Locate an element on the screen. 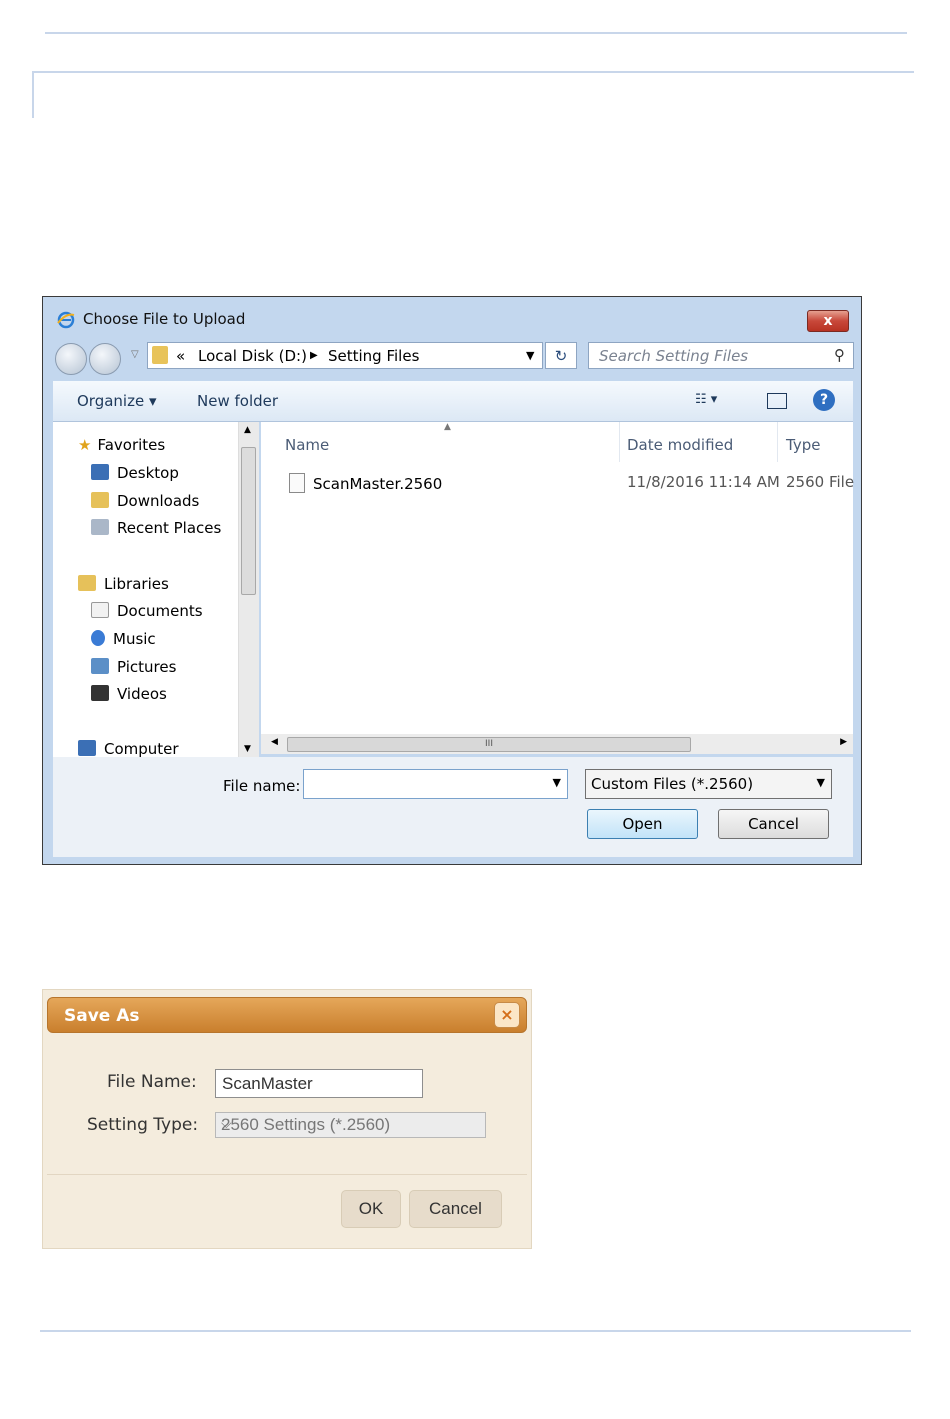  nav-buttons: ▽ is located at coordinates (100, 359).